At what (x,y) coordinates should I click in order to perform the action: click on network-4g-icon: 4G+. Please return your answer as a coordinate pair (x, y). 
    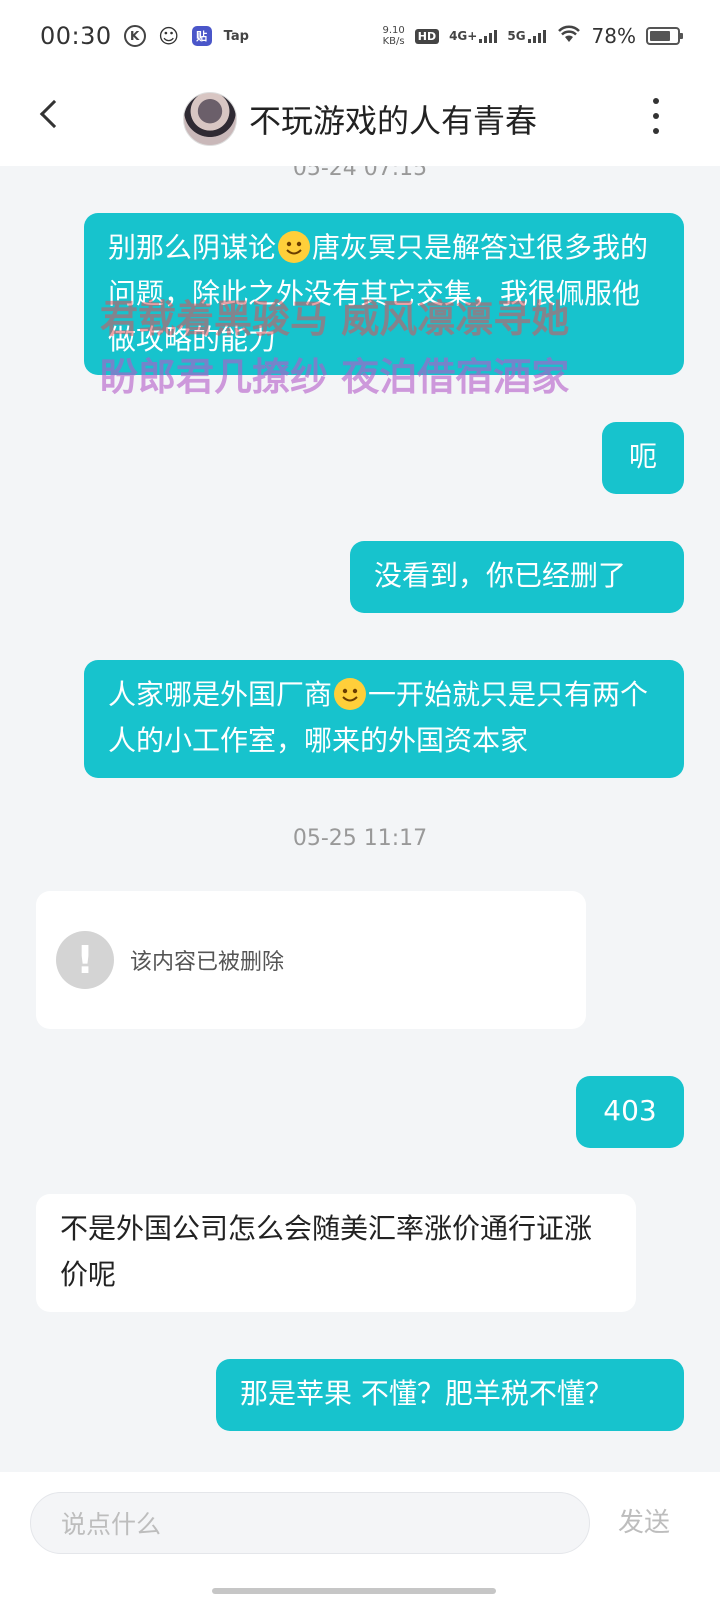
    Looking at the image, I should click on (473, 36).